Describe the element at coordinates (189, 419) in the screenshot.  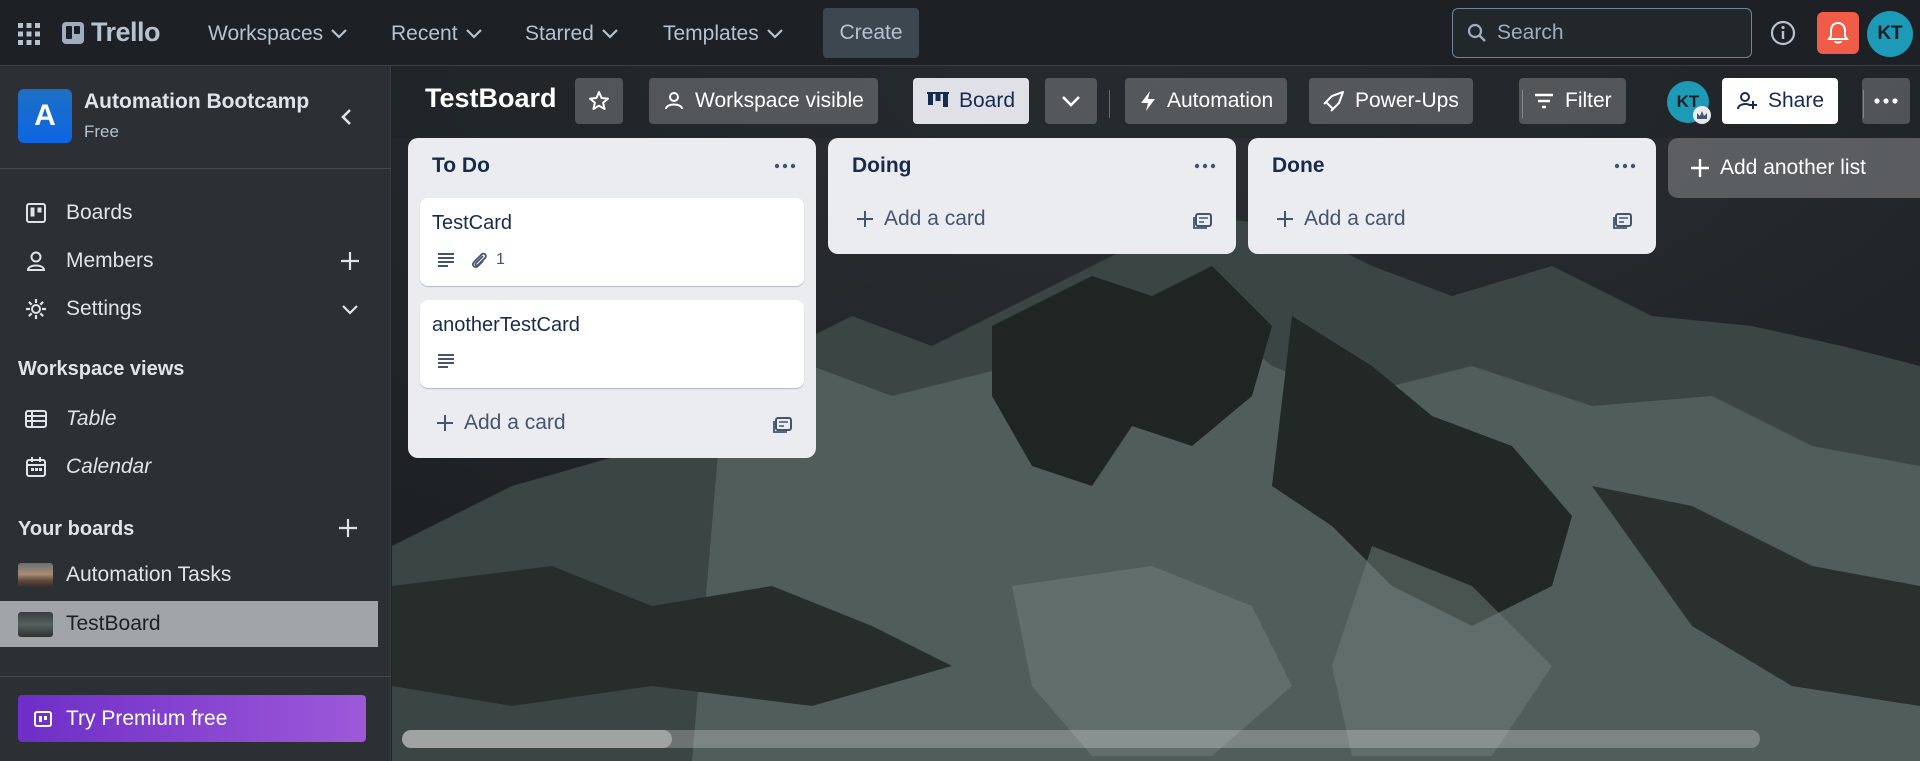
I see `sidebar-item-table: Table` at that location.